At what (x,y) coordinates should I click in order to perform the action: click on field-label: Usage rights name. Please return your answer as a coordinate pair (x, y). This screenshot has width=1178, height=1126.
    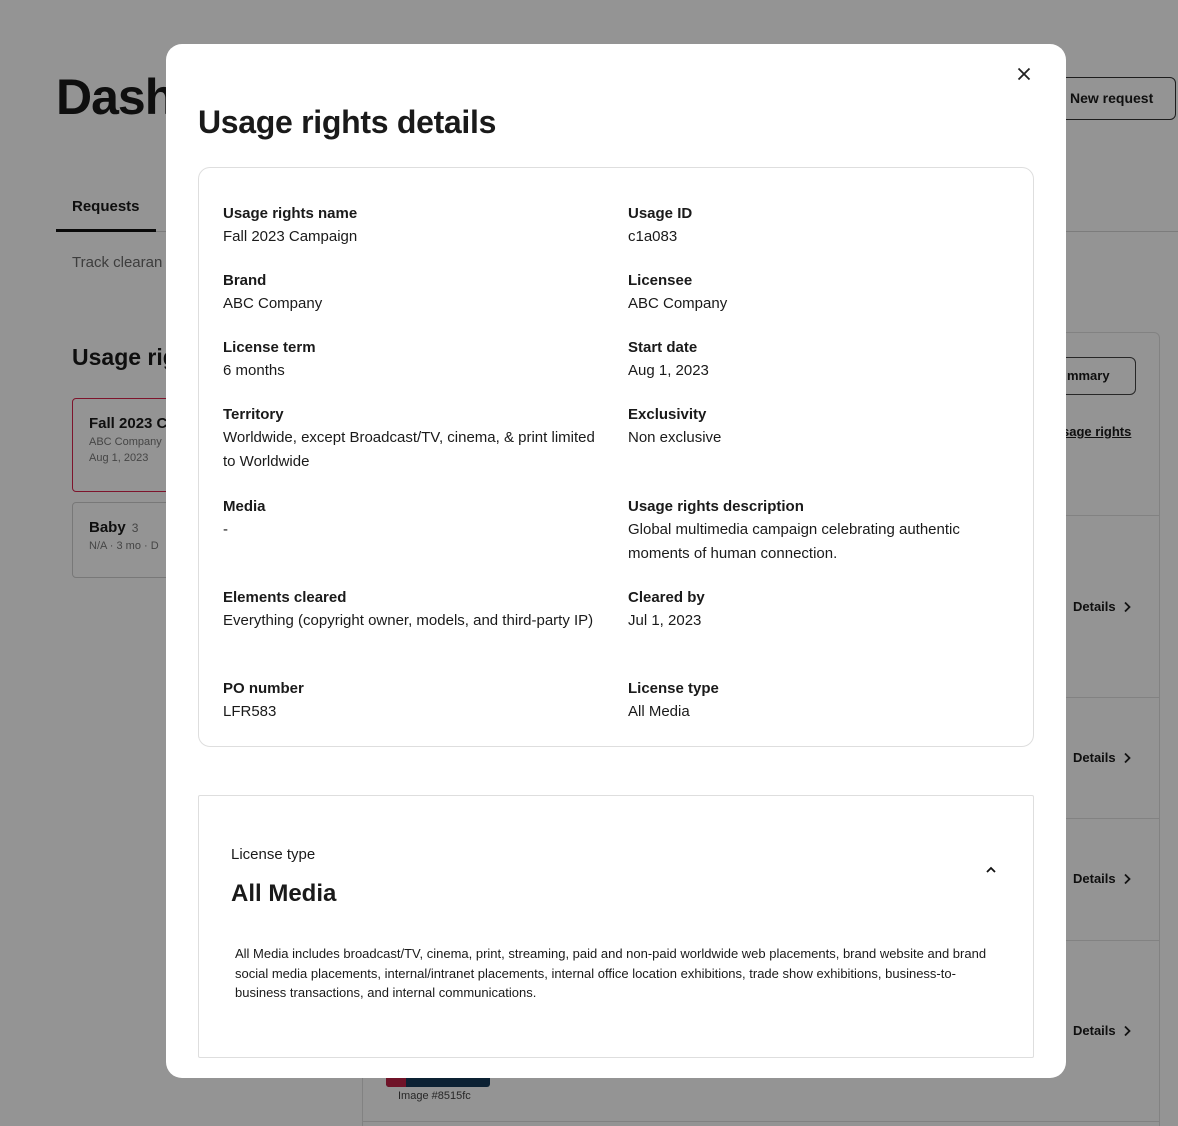
    Looking at the image, I should click on (290, 213).